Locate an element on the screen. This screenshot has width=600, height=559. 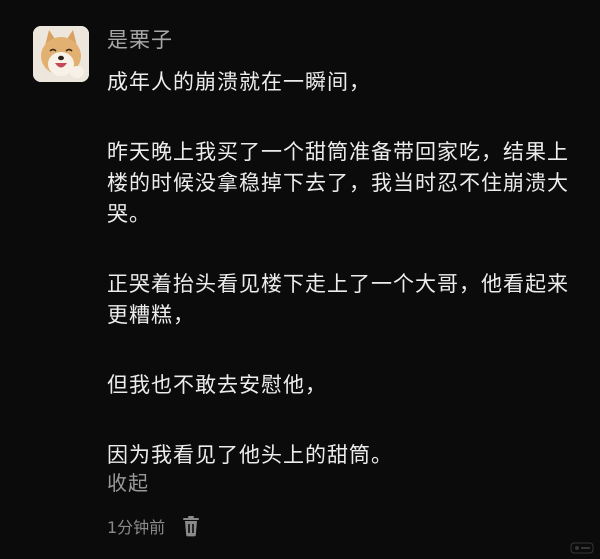
comment-paragraph: 正哭着抬头看见楼下走上了一个大哥，他看起来更糟糕， is located at coordinates (338, 299).